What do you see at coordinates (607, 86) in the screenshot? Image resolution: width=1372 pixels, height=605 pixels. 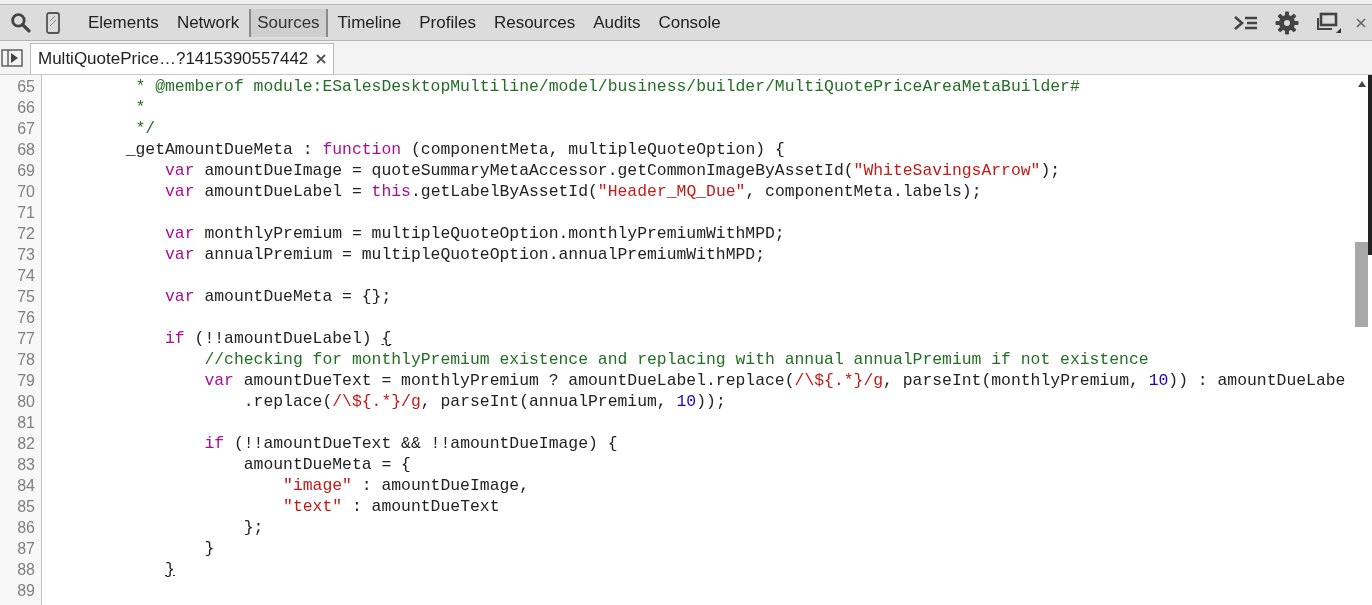 I see `code-line: * @memberof module:ESalesDesktopMultiline/model/business/builder/MultiQuotePriceAreaMetaBuilder#` at bounding box center [607, 86].